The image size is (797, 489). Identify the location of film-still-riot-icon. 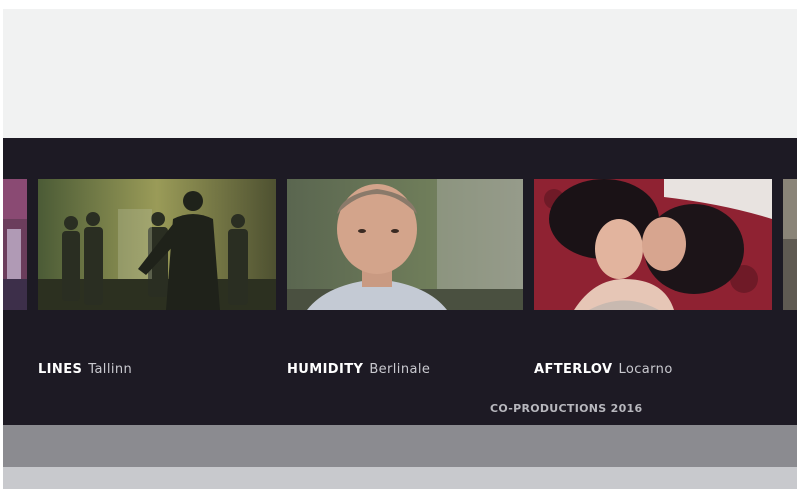
(157, 244).